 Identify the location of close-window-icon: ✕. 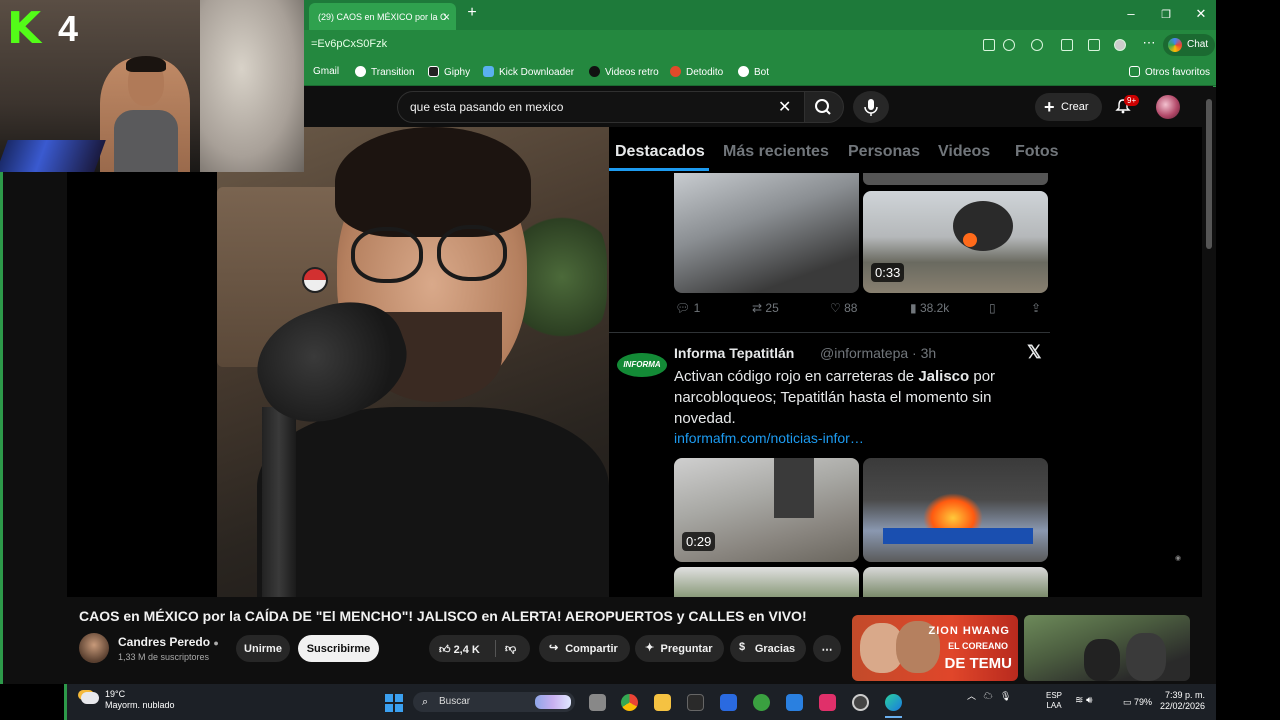
(1201, 14).